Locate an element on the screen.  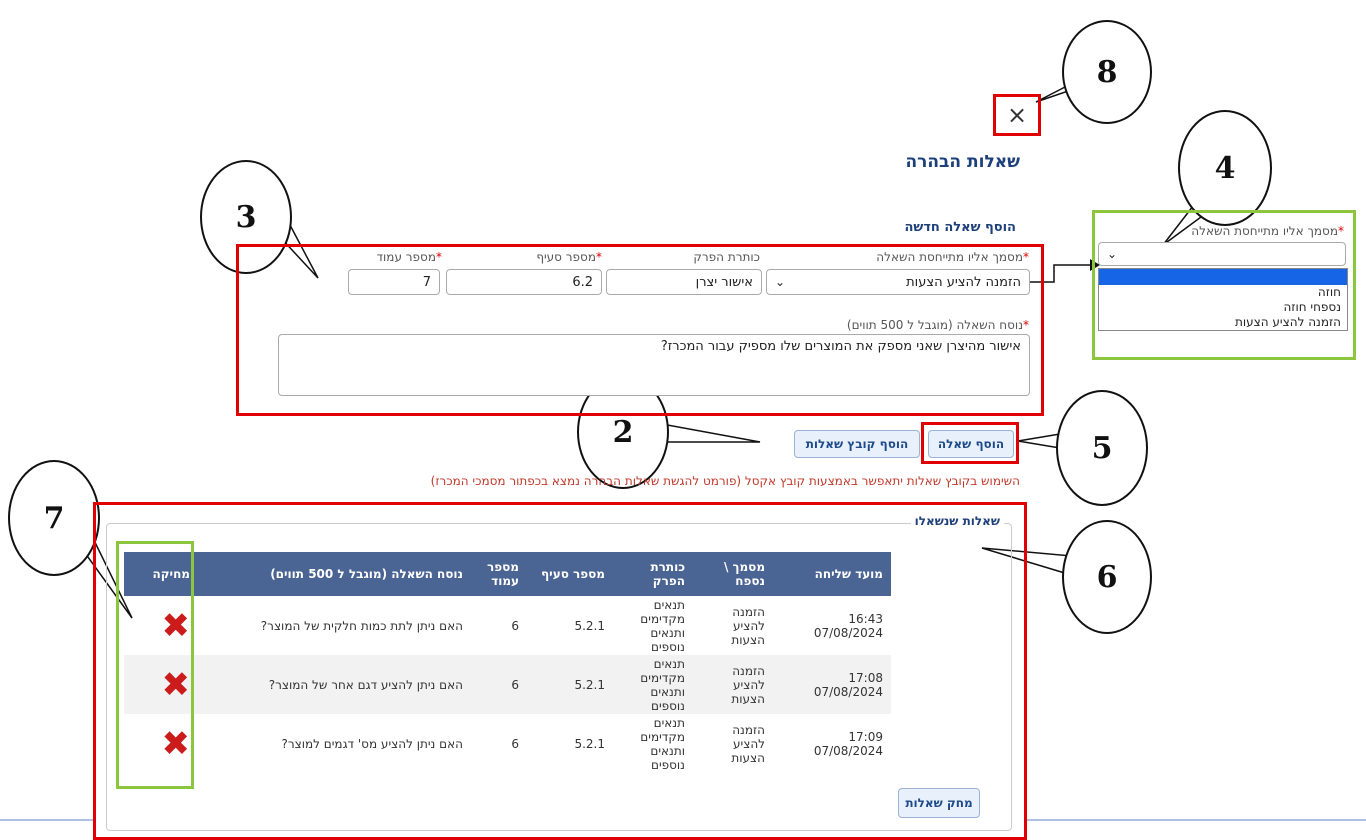
dialog-title: שאלות הבהרה is located at coordinates (962, 162).